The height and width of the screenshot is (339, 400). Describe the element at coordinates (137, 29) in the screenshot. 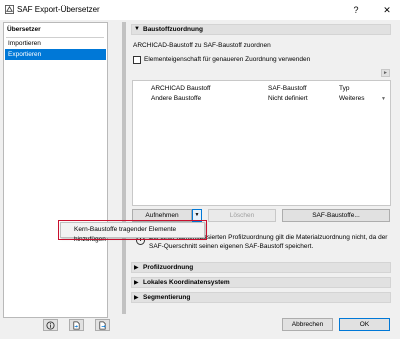

I see `chevron-down-icon: ▼` at that location.